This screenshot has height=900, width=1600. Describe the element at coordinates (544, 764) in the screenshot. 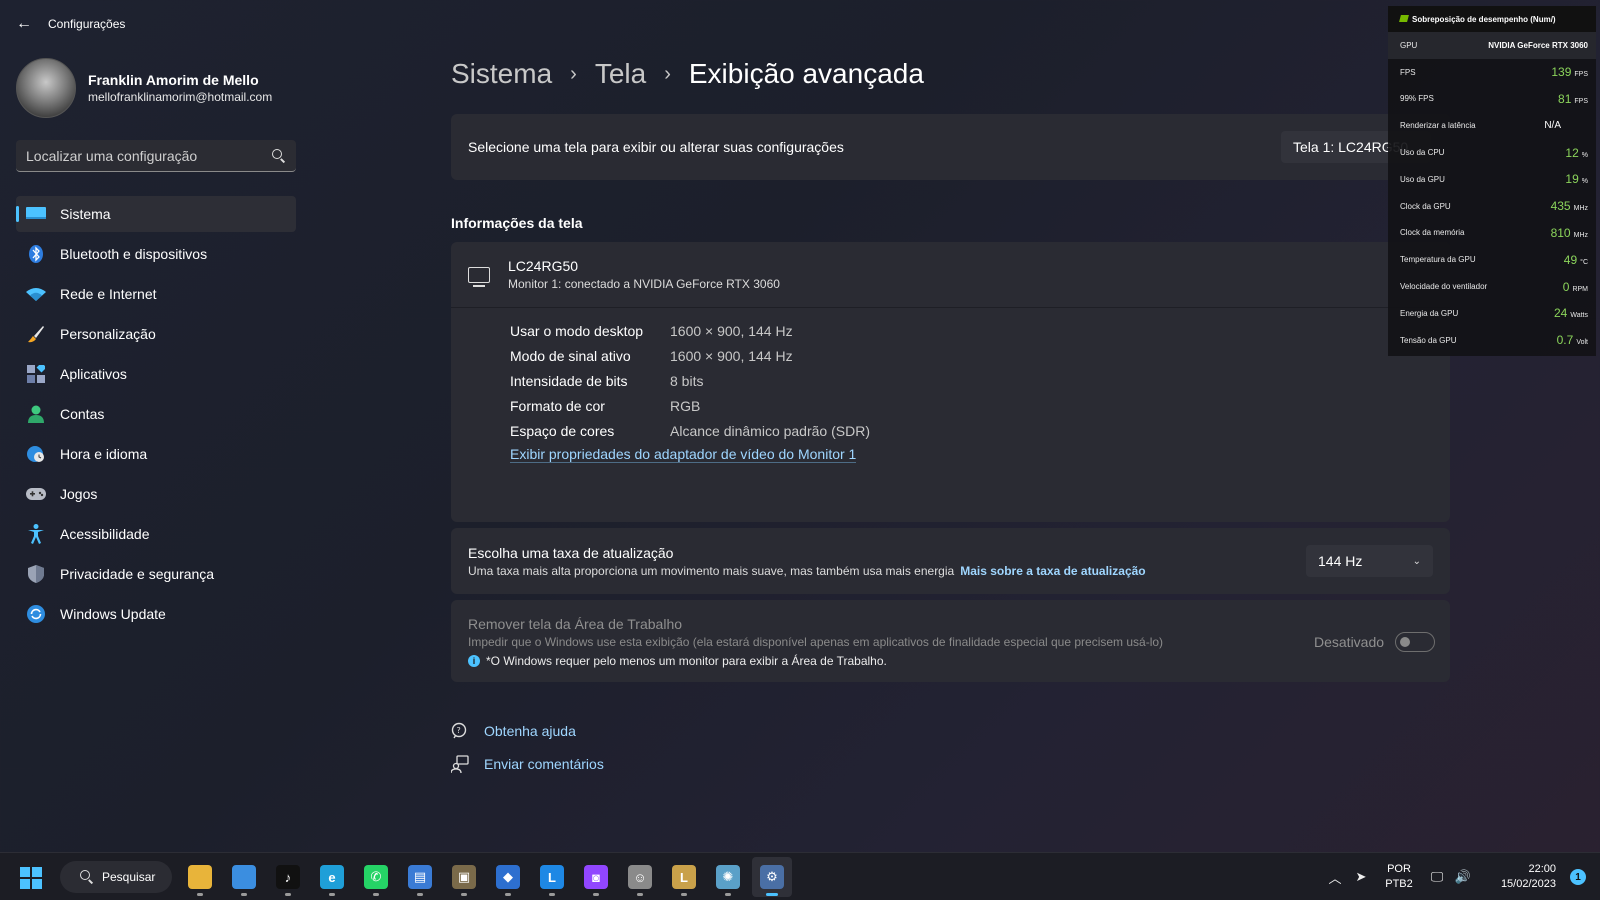

I see `feedback-link: Enviar comentários` at that location.